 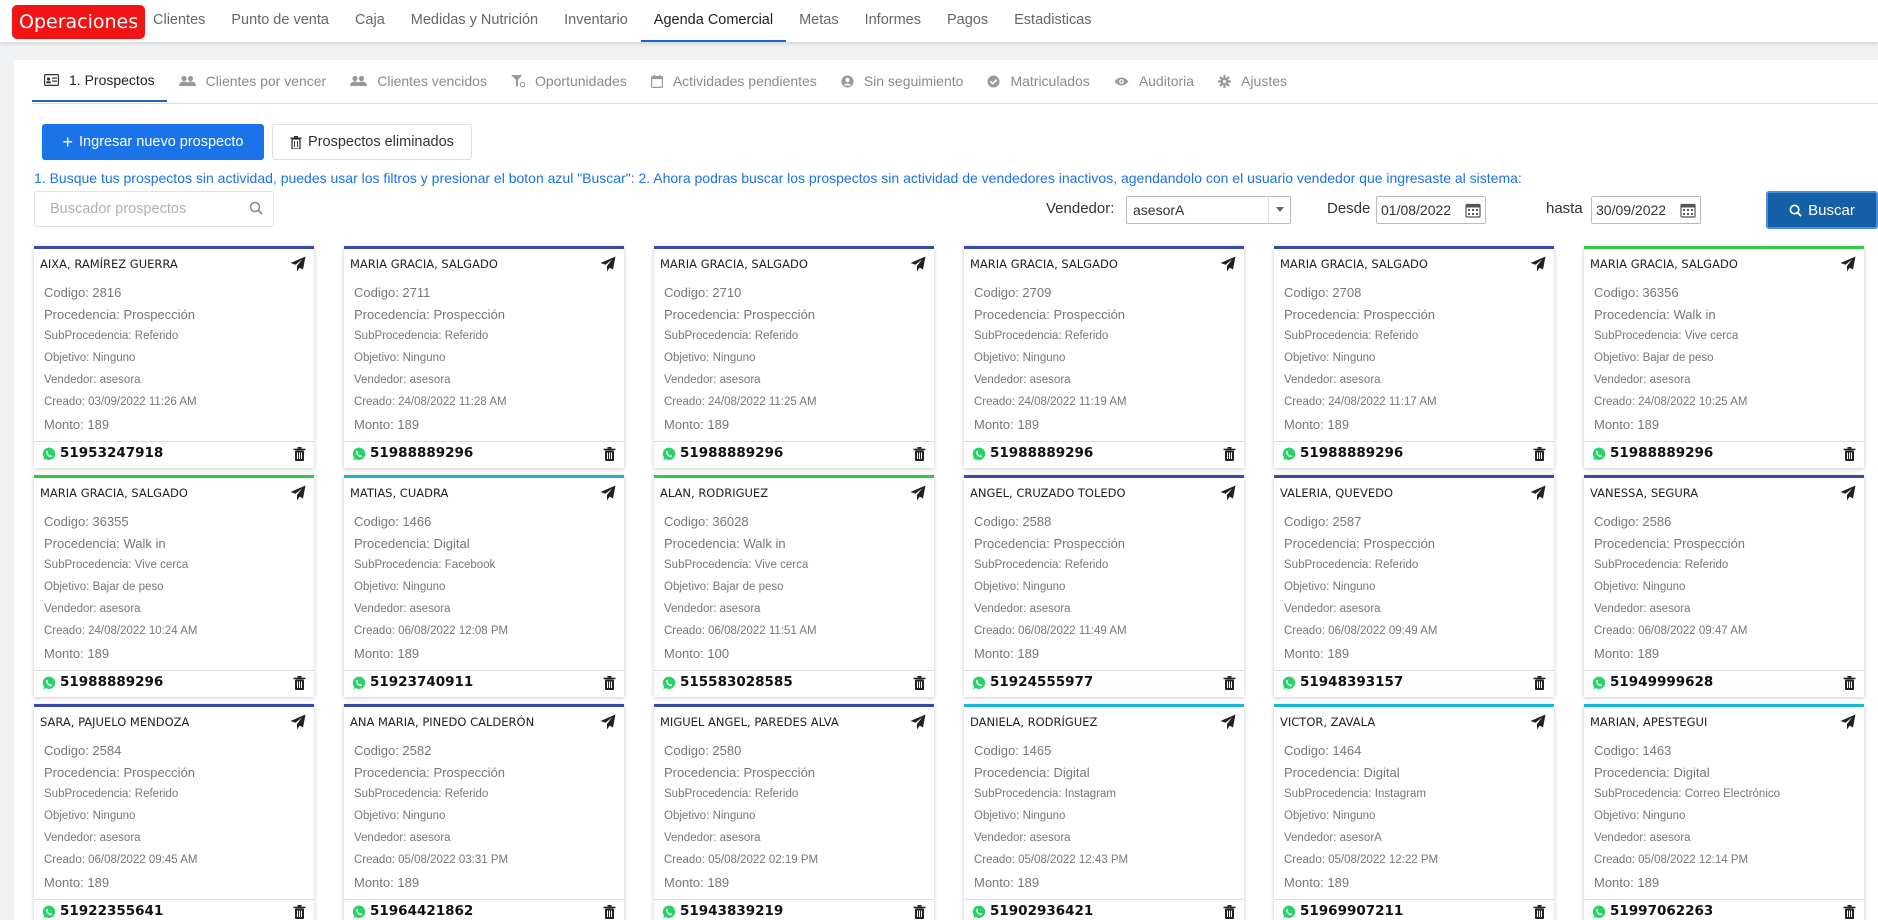 I want to click on topnav-item: Metas, so click(x=819, y=21).